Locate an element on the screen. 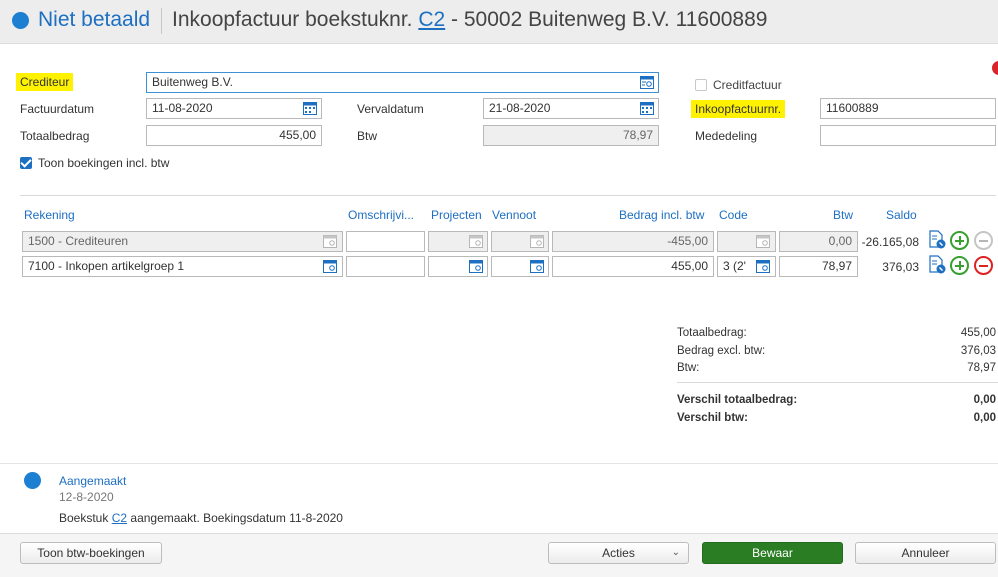 Image resolution: width=998 pixels, height=577 pixels. totals-totaalbedrag-label: Totaalbedrag: is located at coordinates (712, 333).